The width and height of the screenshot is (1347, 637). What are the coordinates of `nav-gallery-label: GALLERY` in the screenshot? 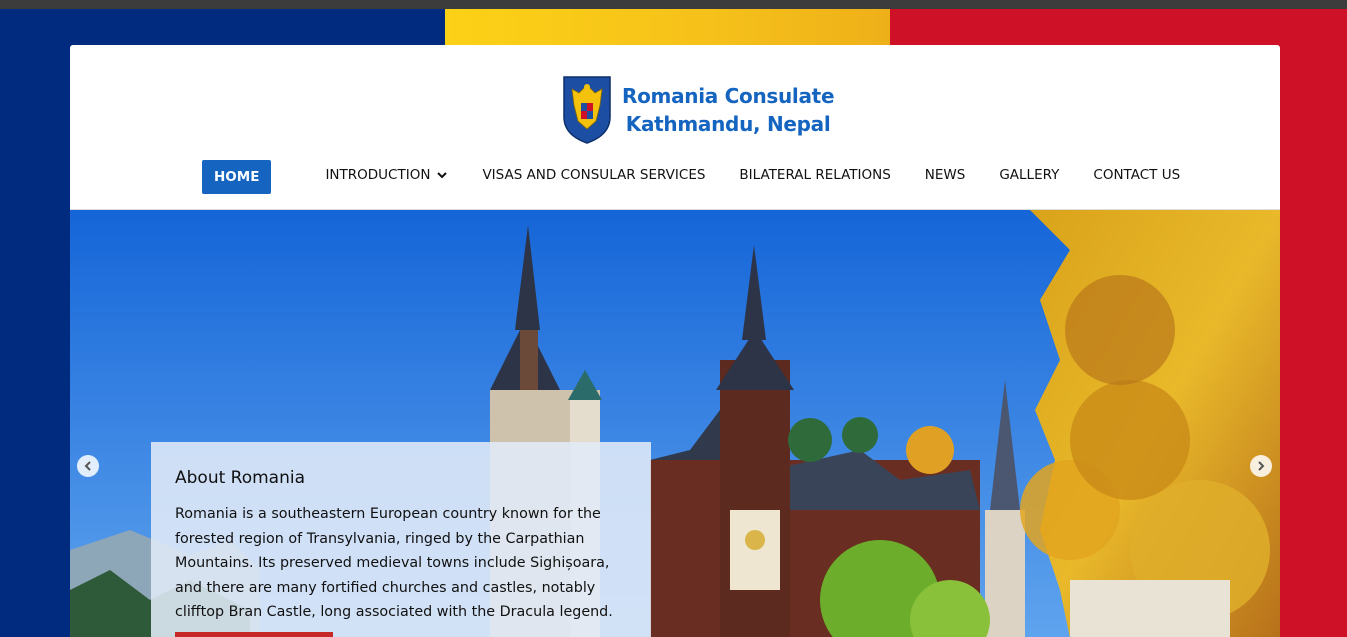 It's located at (1029, 175).